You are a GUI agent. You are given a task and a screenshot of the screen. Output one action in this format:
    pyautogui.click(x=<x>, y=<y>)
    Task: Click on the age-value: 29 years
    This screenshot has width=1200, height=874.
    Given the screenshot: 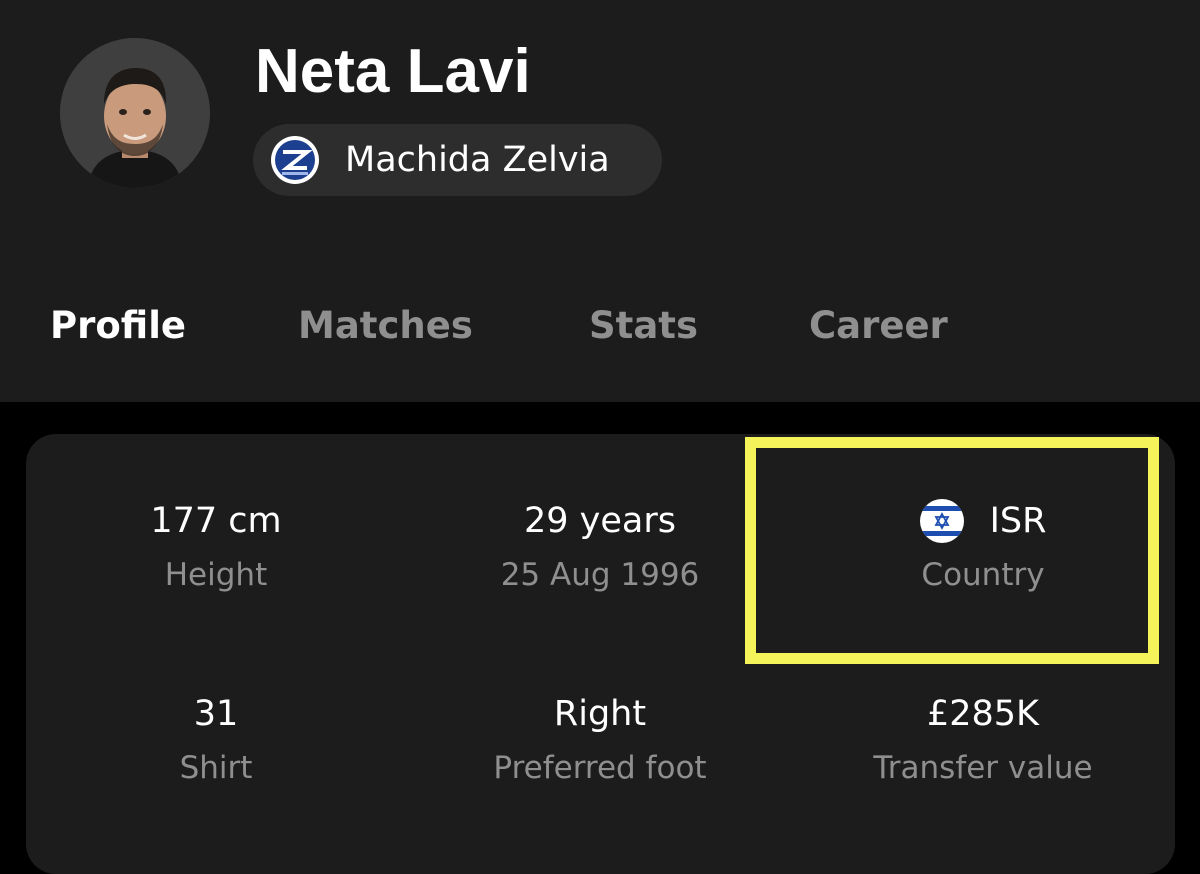 What is the action you would take?
    pyautogui.click(x=600, y=521)
    